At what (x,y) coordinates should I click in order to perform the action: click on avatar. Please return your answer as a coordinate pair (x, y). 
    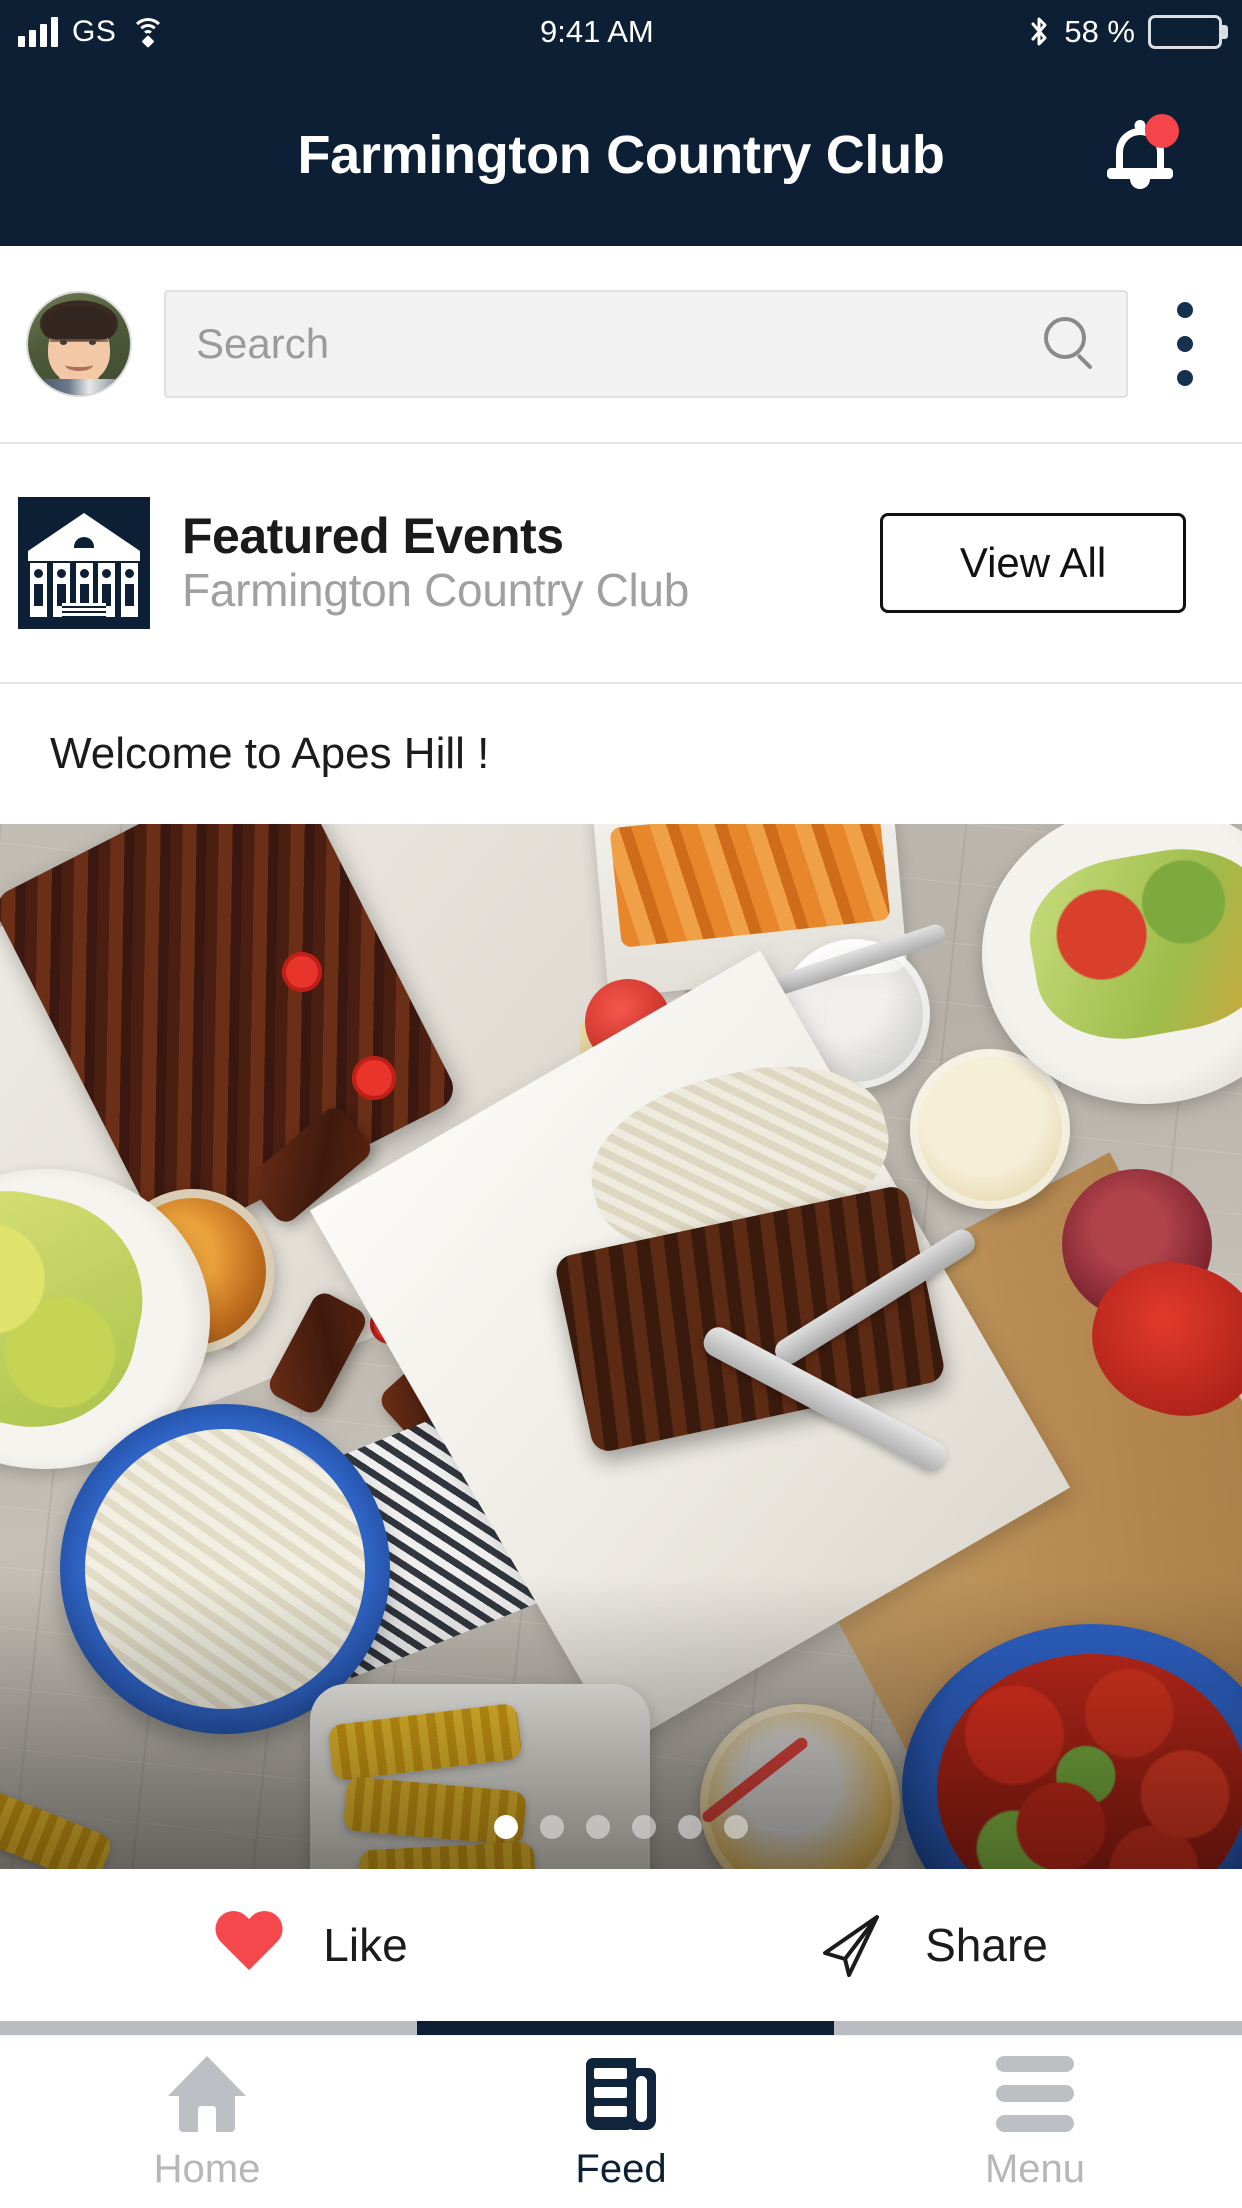
    Looking at the image, I should click on (79, 344).